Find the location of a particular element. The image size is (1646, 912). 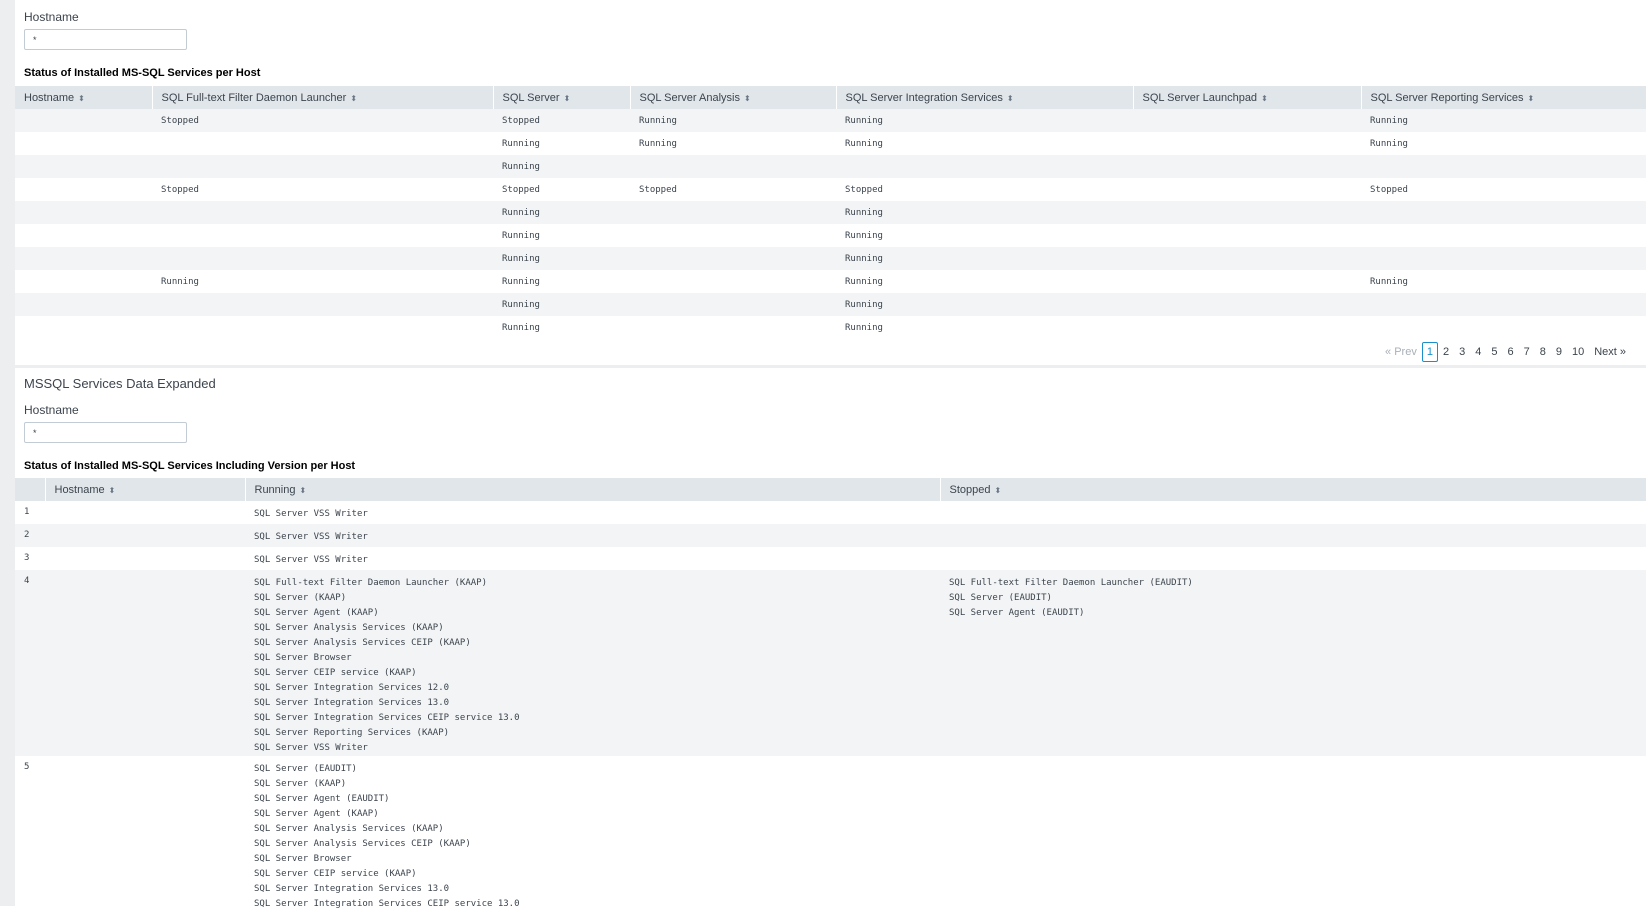

column-header-label: SQL Server is located at coordinates (531, 97).